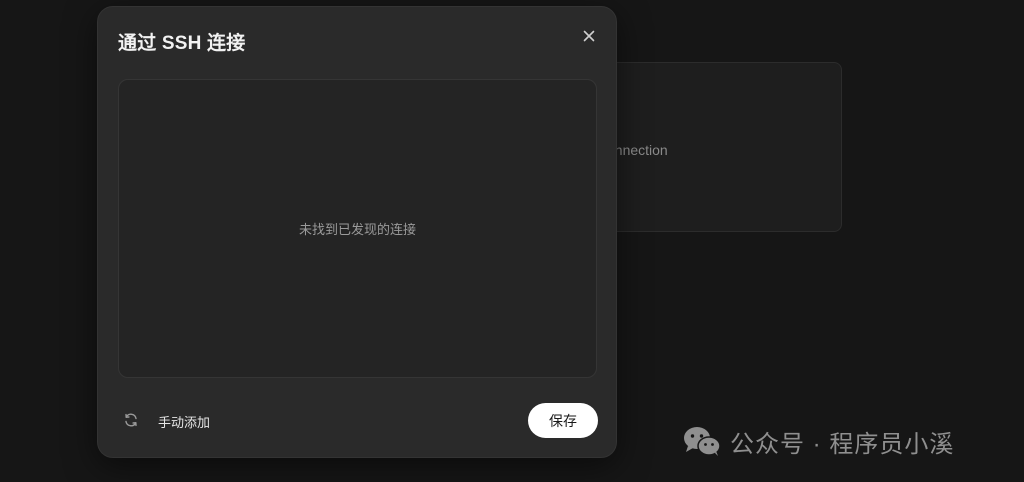 The image size is (1024, 482). What do you see at coordinates (563, 420) in the screenshot?
I see `save-button: 保存` at bounding box center [563, 420].